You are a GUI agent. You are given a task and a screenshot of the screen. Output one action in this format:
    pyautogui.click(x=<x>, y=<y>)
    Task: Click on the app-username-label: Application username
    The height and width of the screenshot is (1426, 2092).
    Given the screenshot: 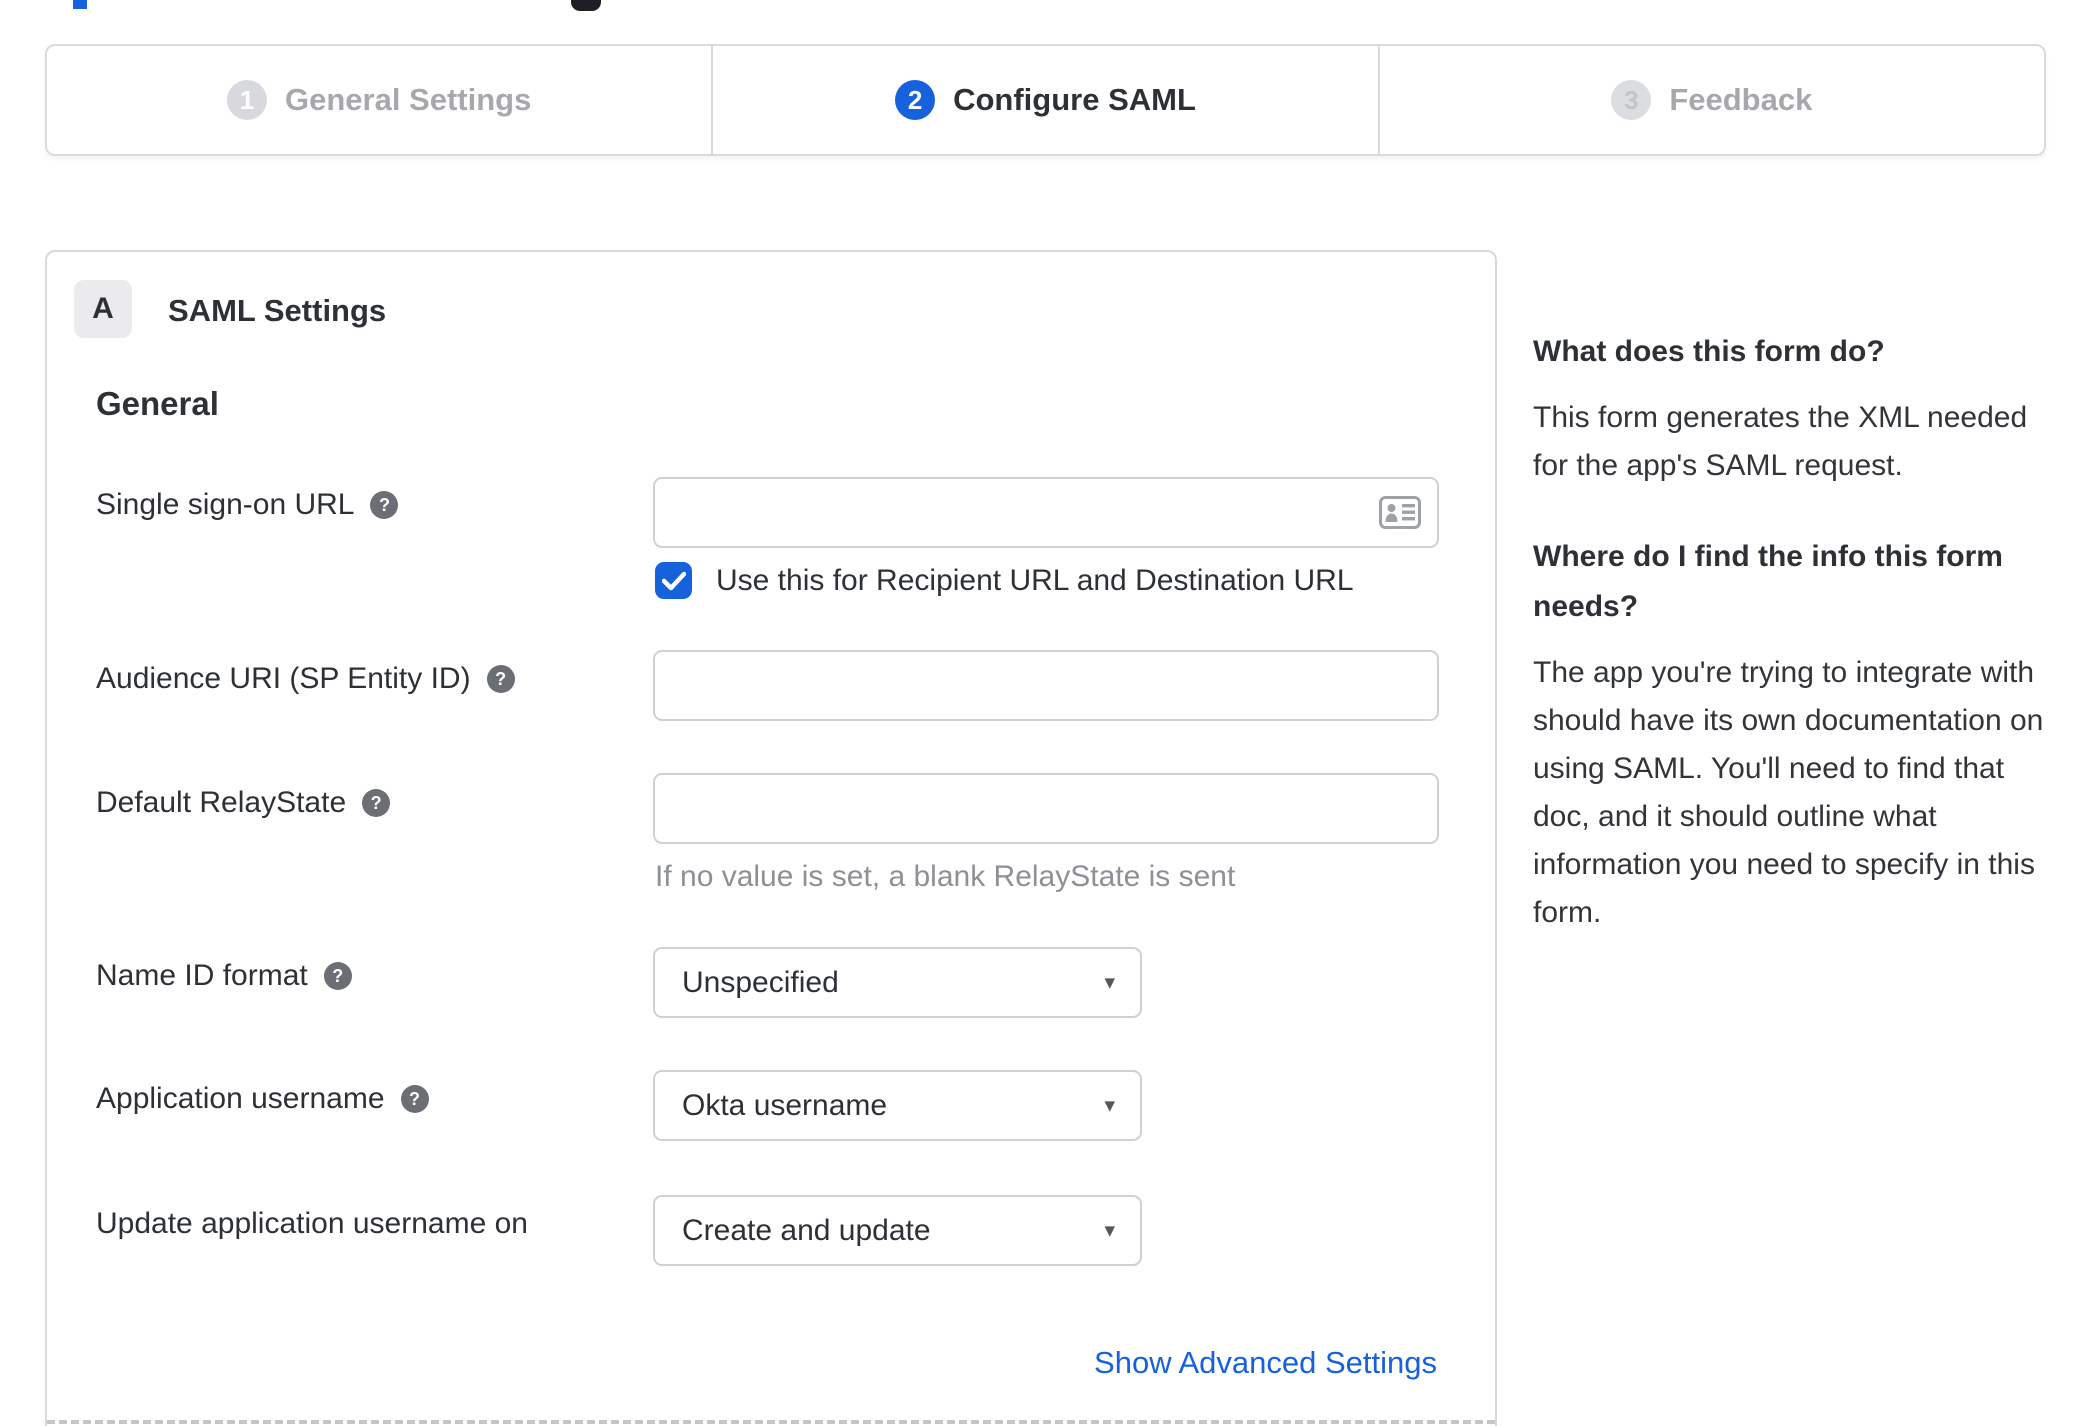 What is the action you would take?
    pyautogui.click(x=240, y=1098)
    